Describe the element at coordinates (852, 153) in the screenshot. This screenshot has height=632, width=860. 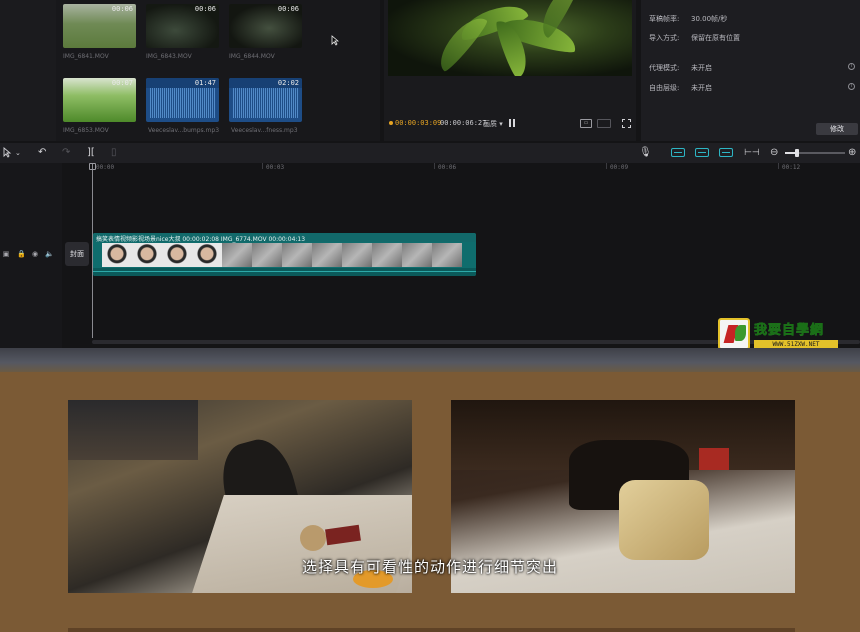
I see `zoom-in-icon: ⊕` at that location.